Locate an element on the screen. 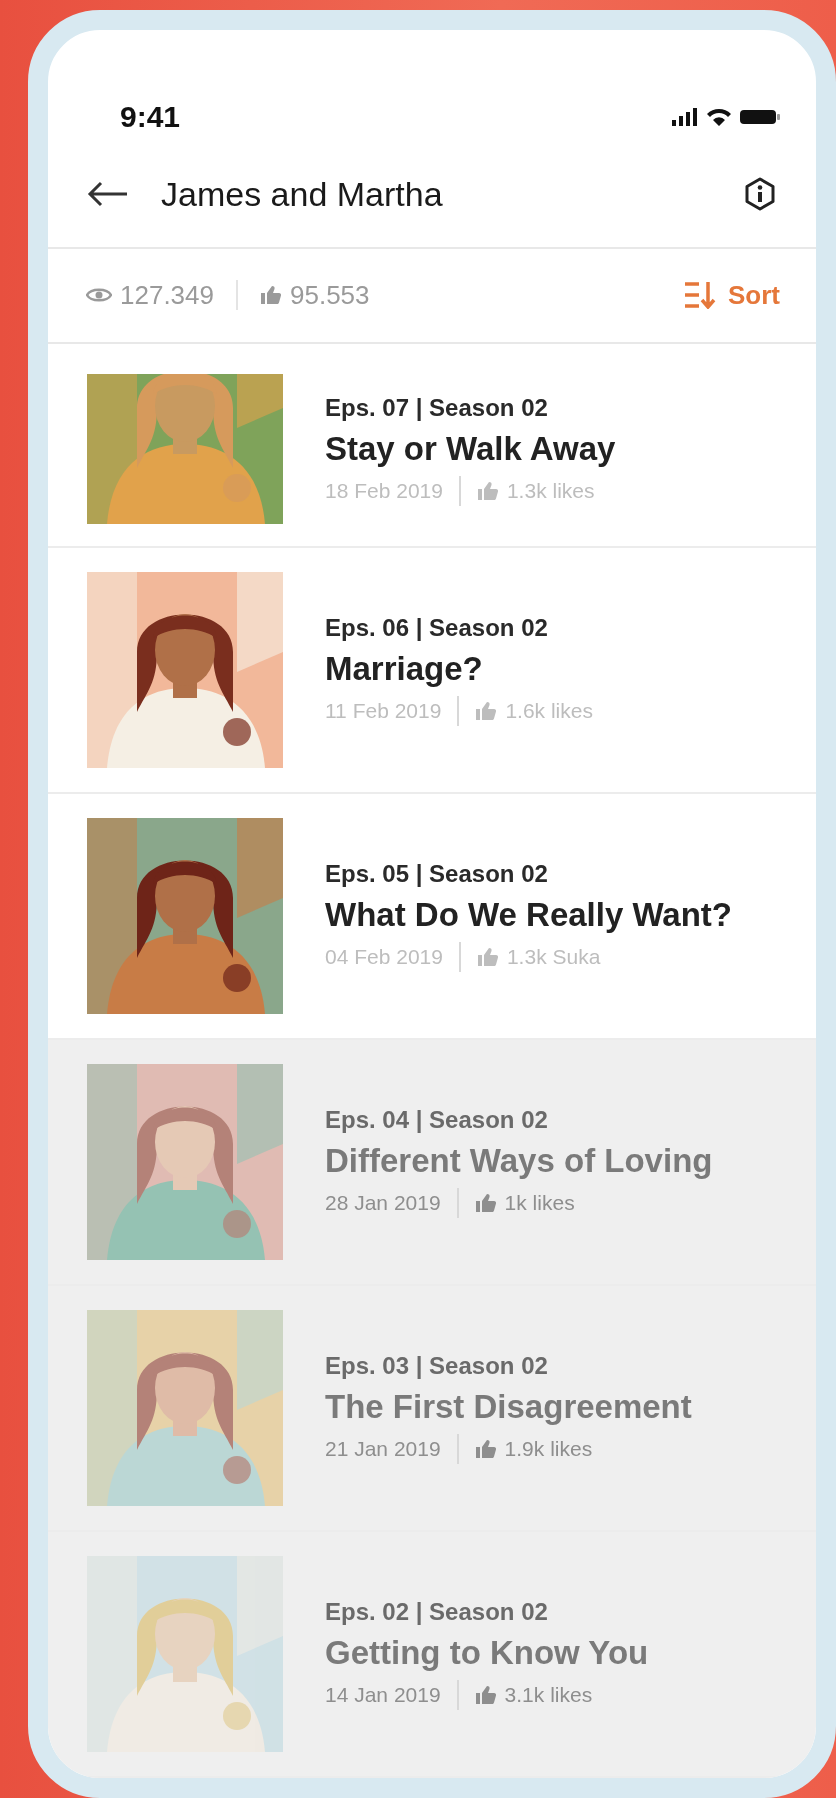  like-count: 95.553 is located at coordinates (330, 295).